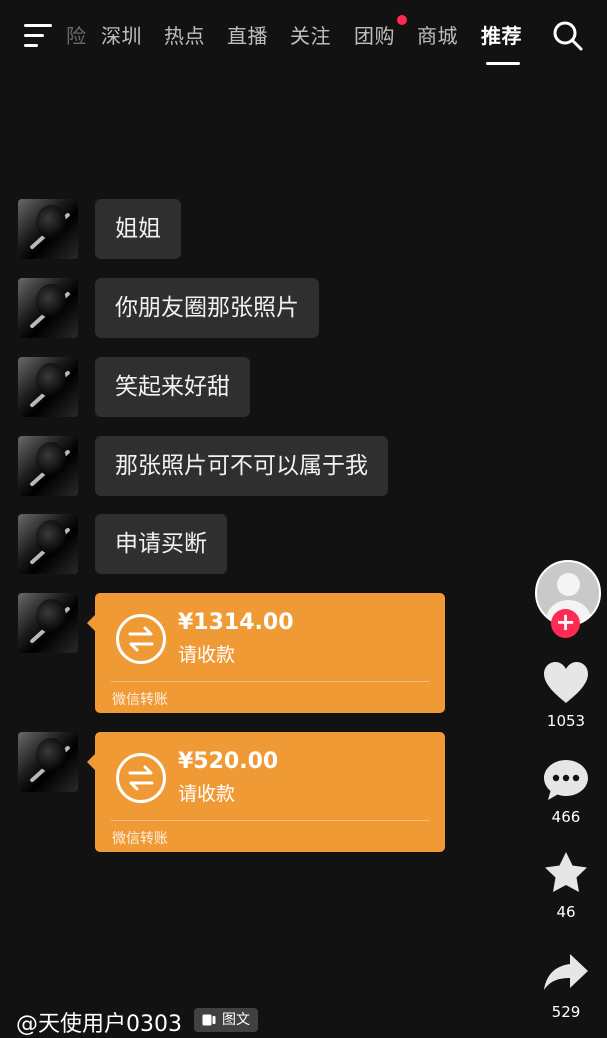 The height and width of the screenshot is (1038, 607). What do you see at coordinates (566, 721) in the screenshot?
I see `like-count: 1053` at bounding box center [566, 721].